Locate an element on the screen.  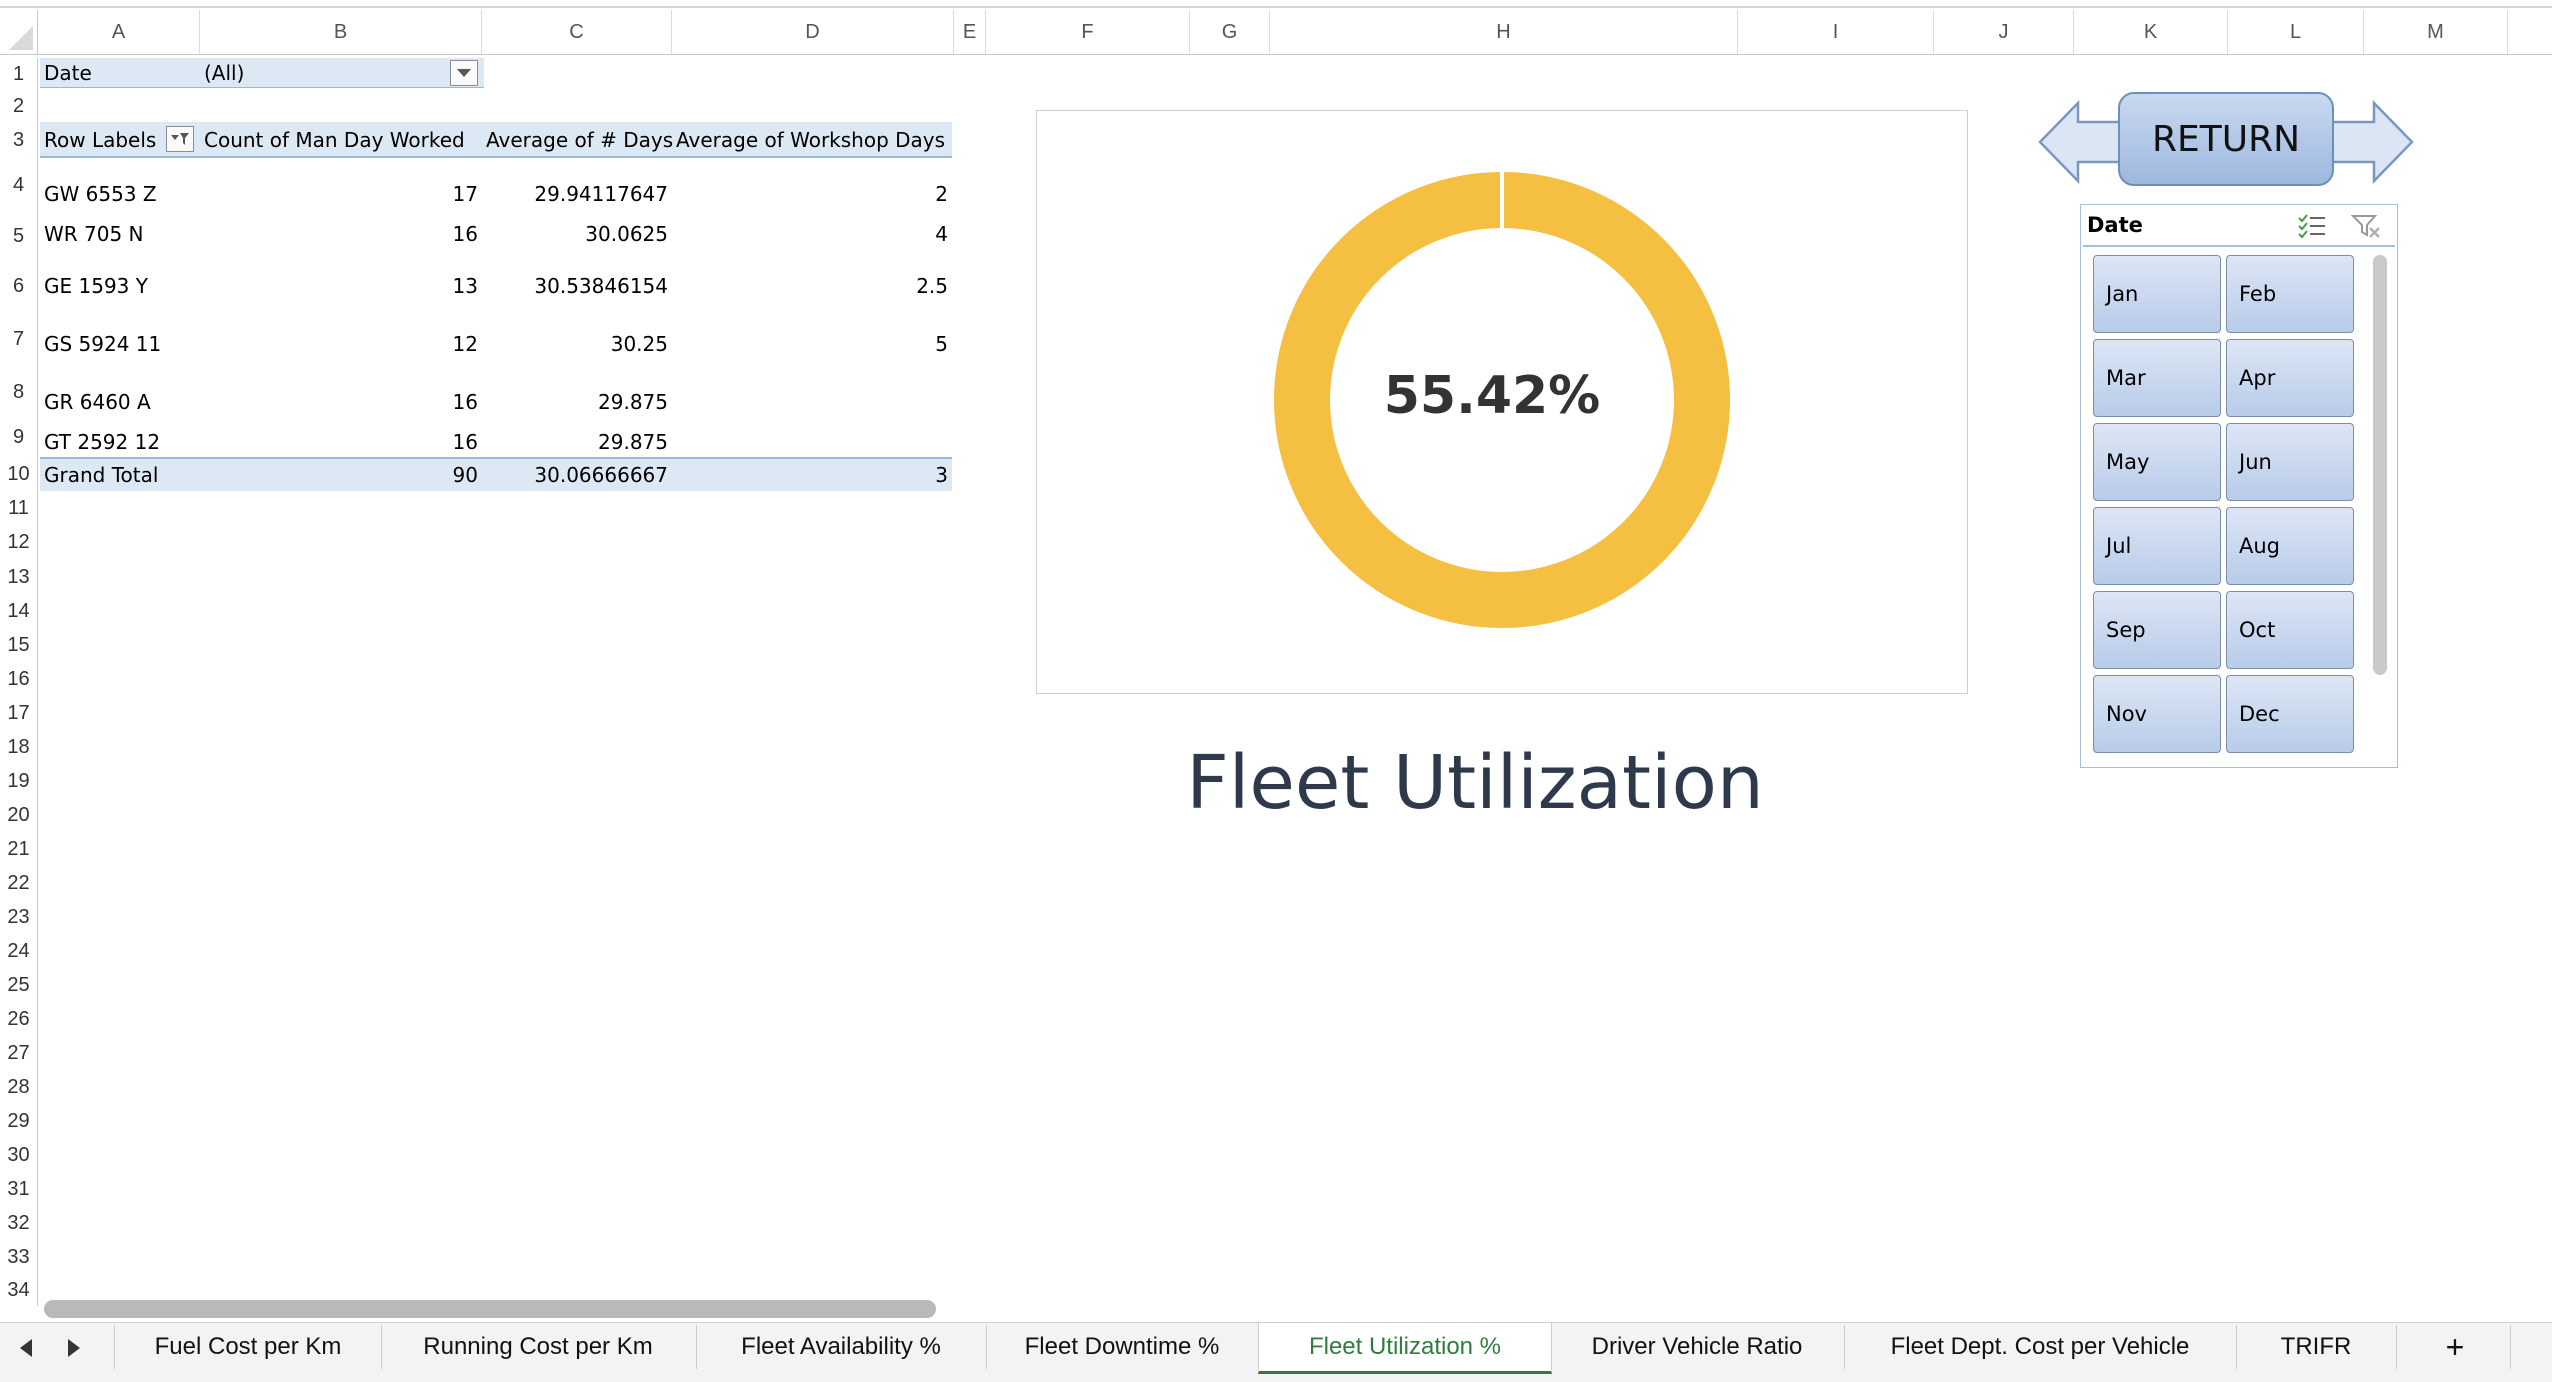
tab-fleet-utilization: Fleet Utilization % is located at coordinates (1405, 1348).